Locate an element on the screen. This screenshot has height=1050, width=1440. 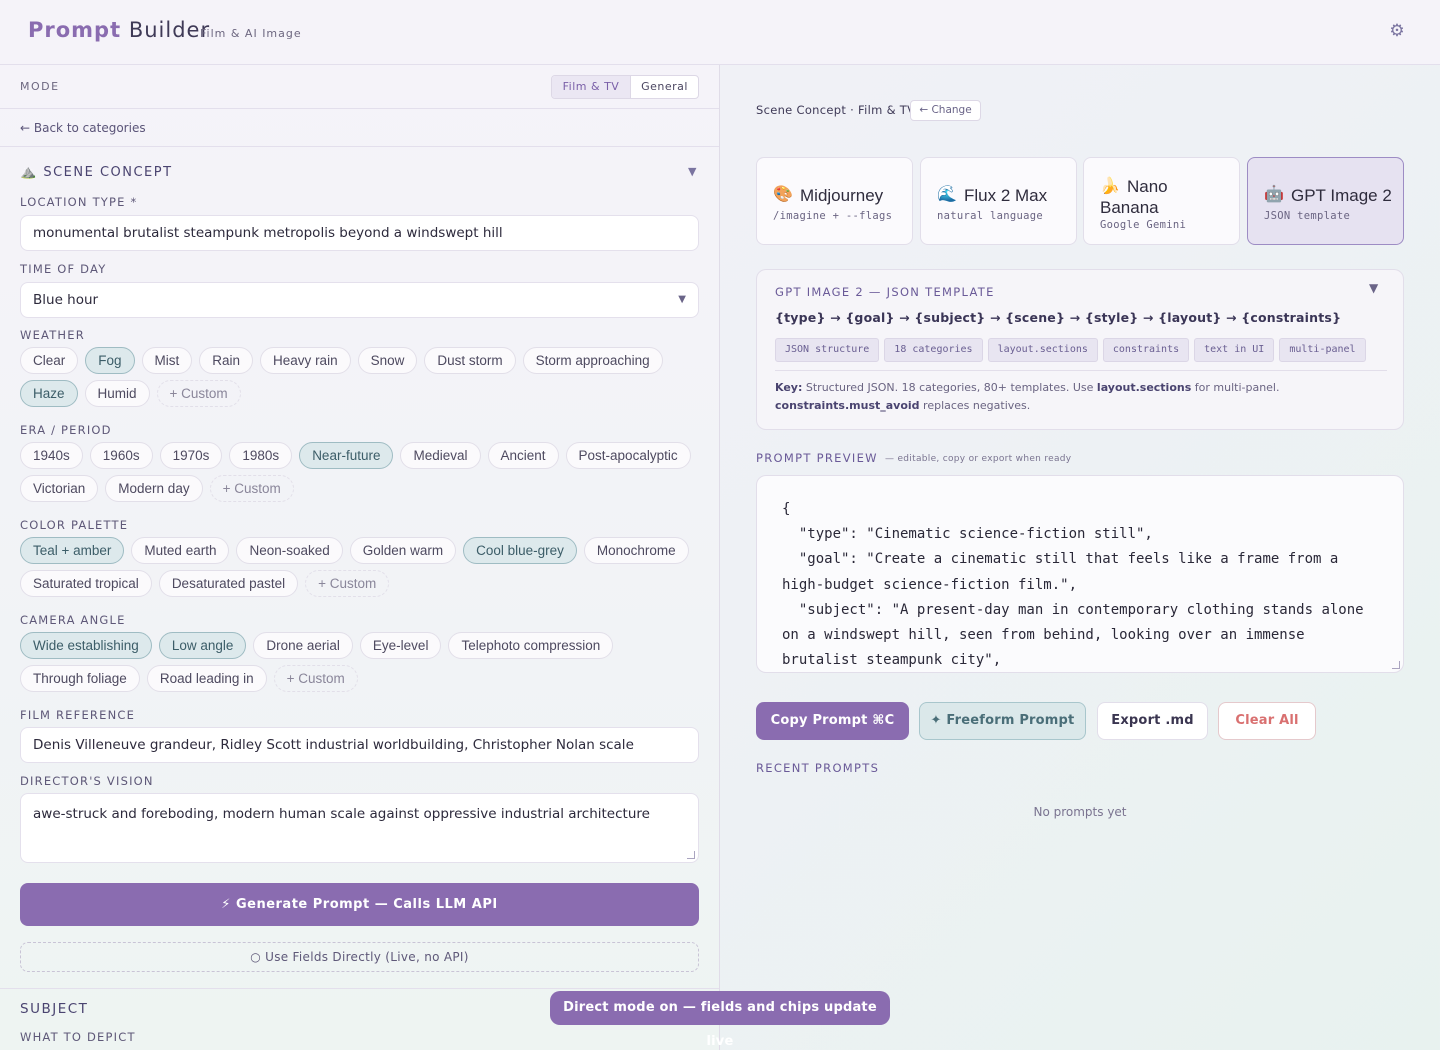
option-chip: Clear is located at coordinates (49, 360).